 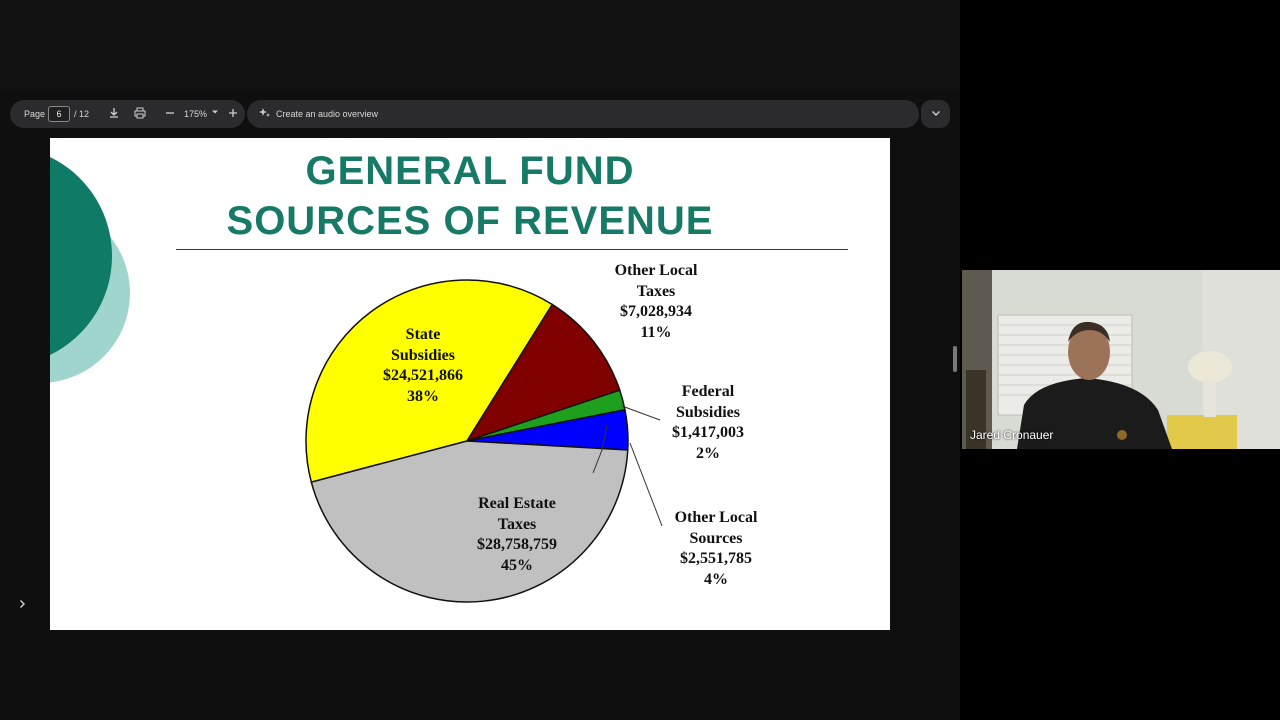 I want to click on participant-video-feed, so click(x=1121, y=359).